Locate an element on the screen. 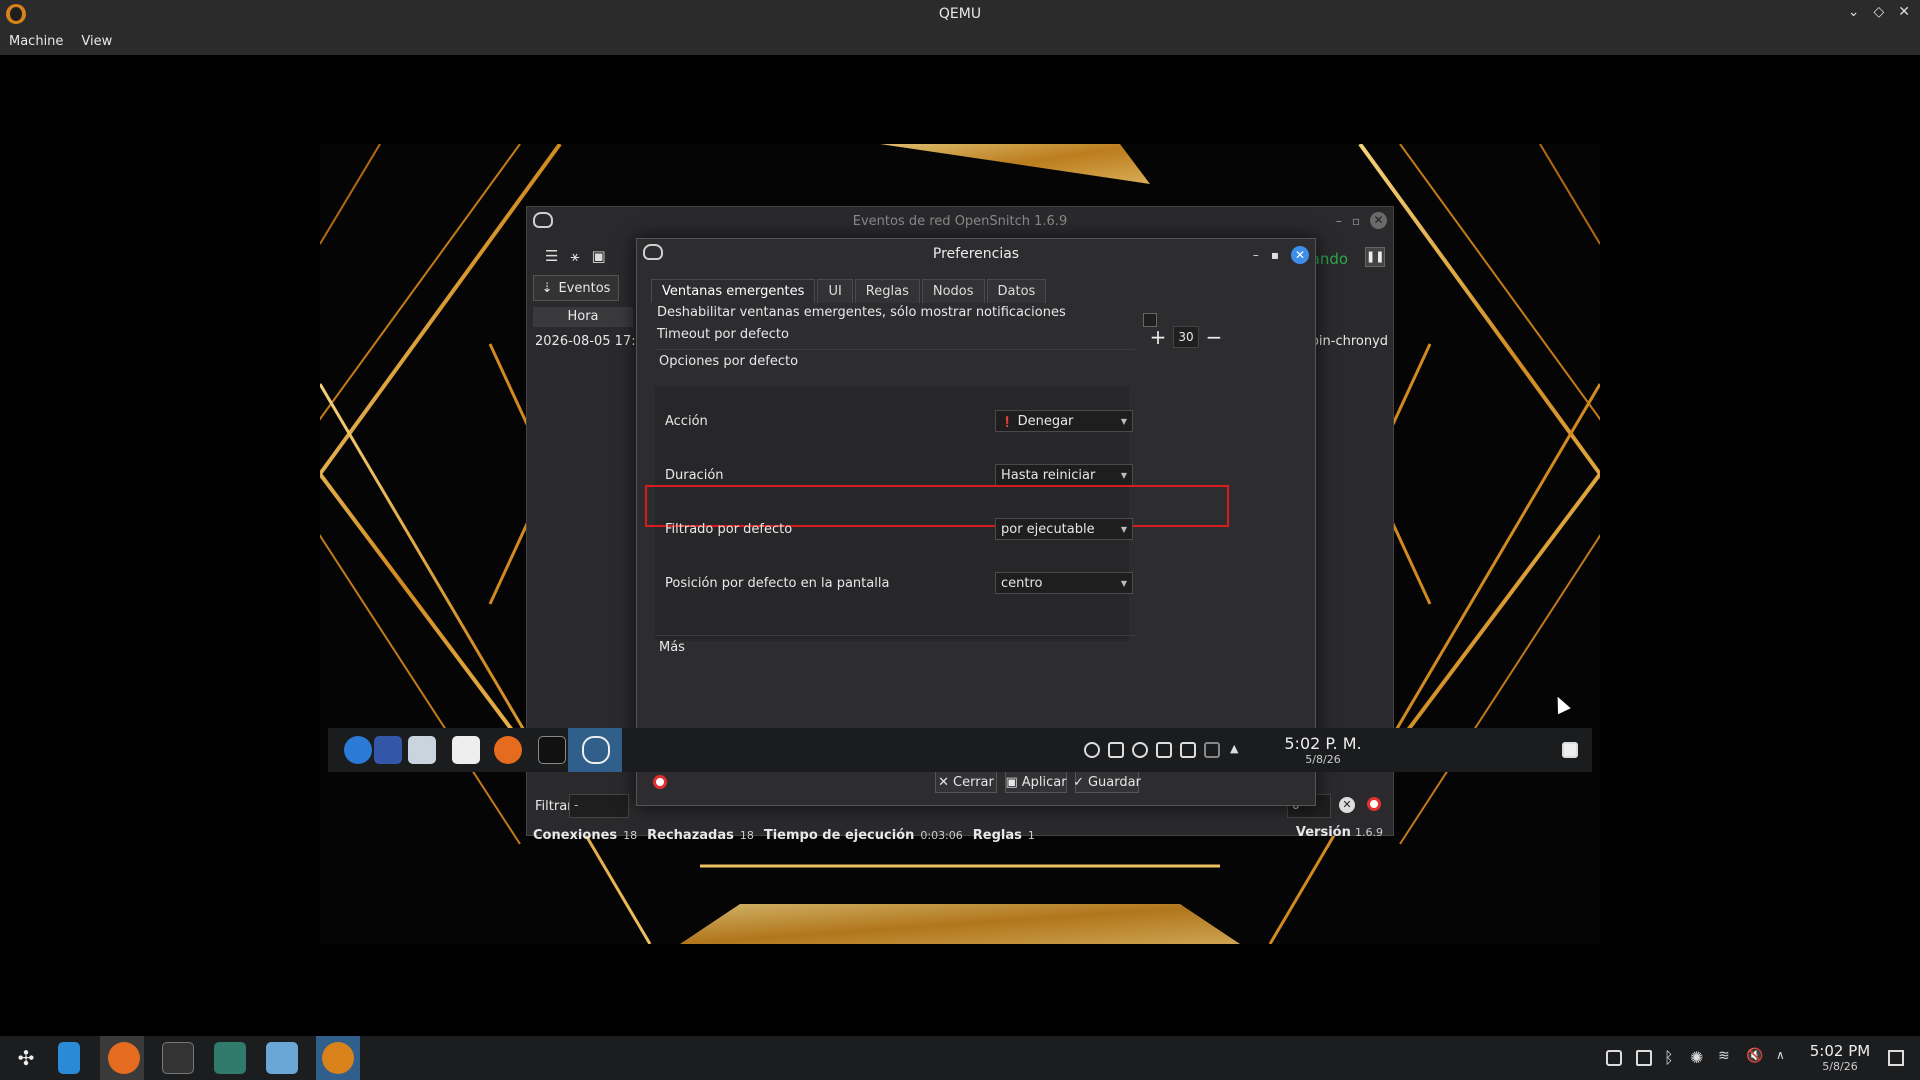  volume-muted-icon: 🔇 is located at coordinates (1754, 1056).